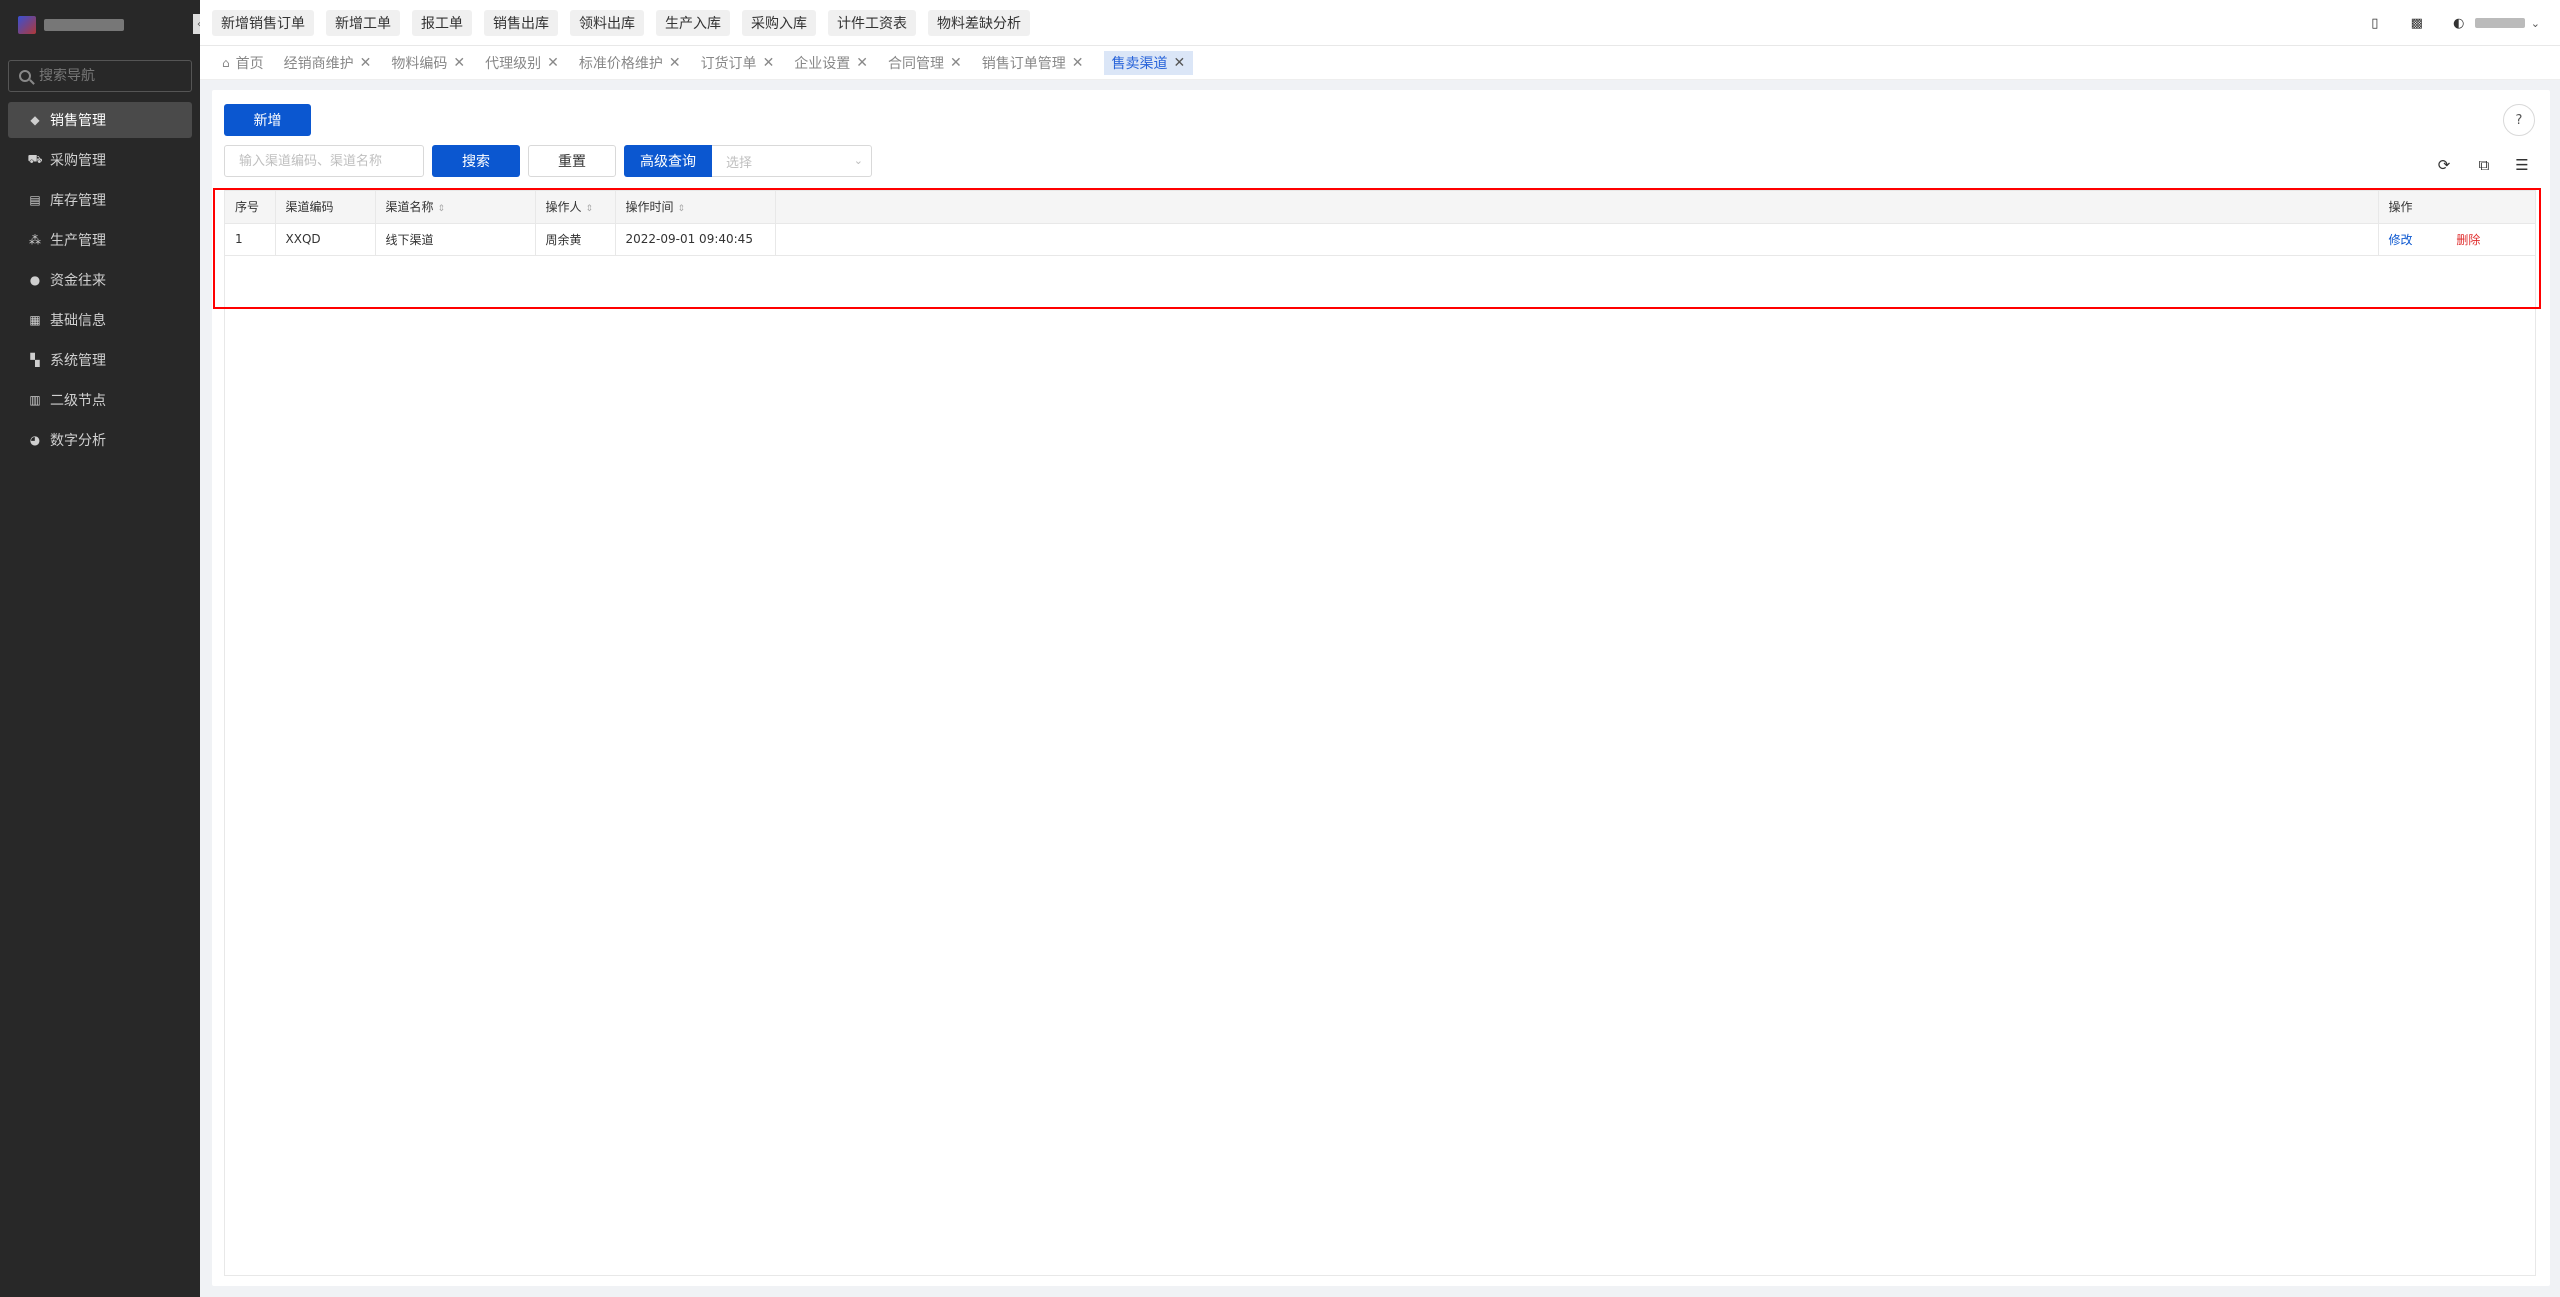  What do you see at coordinates (2468, 240) in the screenshot?
I see `delete-link: 删除` at bounding box center [2468, 240].